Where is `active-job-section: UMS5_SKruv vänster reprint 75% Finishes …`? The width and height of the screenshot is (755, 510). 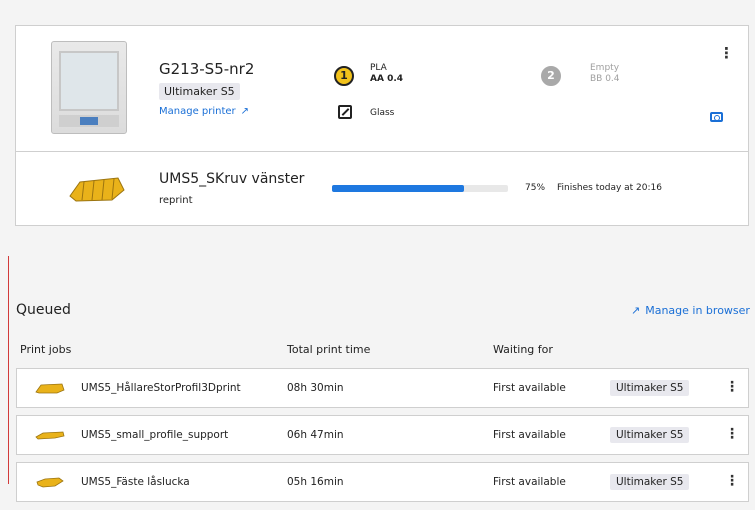
active-job-section: UMS5_SKruv vänster reprint 75% Finishes … is located at coordinates (382, 189).